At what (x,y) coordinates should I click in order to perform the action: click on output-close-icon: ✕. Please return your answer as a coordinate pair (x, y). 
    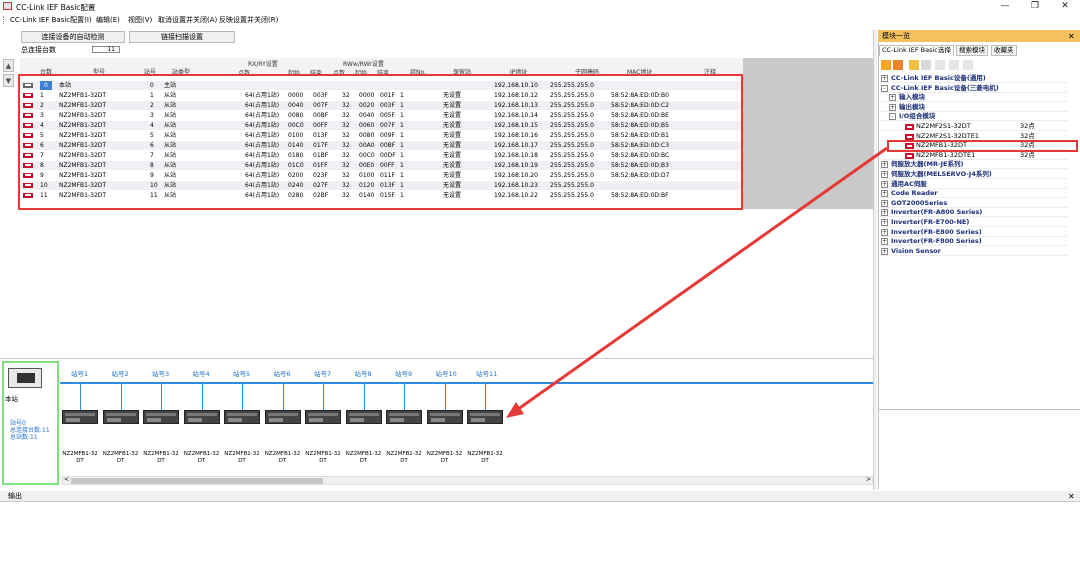
    Looking at the image, I should click on (1071, 496).